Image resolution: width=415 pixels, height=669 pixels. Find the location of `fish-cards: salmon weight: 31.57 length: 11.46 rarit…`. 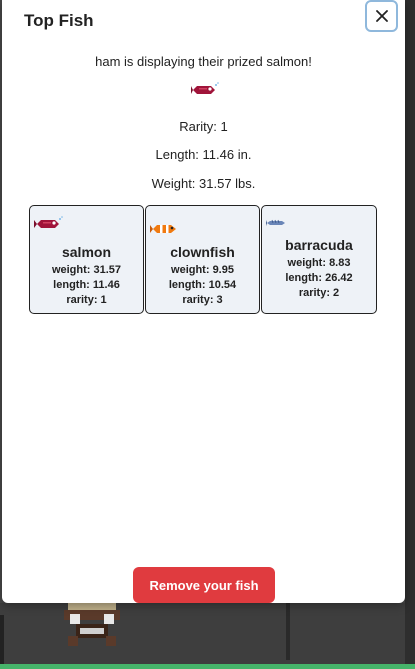

fish-cards: salmon weight: 31.57 length: 11.46 rarit… is located at coordinates (203, 260).